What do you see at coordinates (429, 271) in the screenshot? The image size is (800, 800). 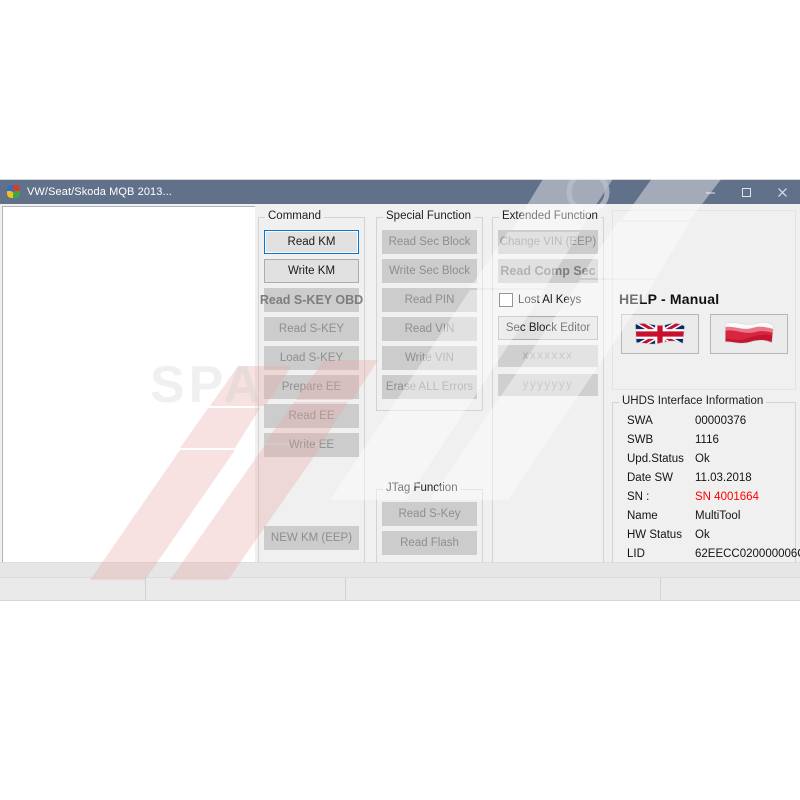 I see `write-sec-block-button: Write Sec Block` at bounding box center [429, 271].